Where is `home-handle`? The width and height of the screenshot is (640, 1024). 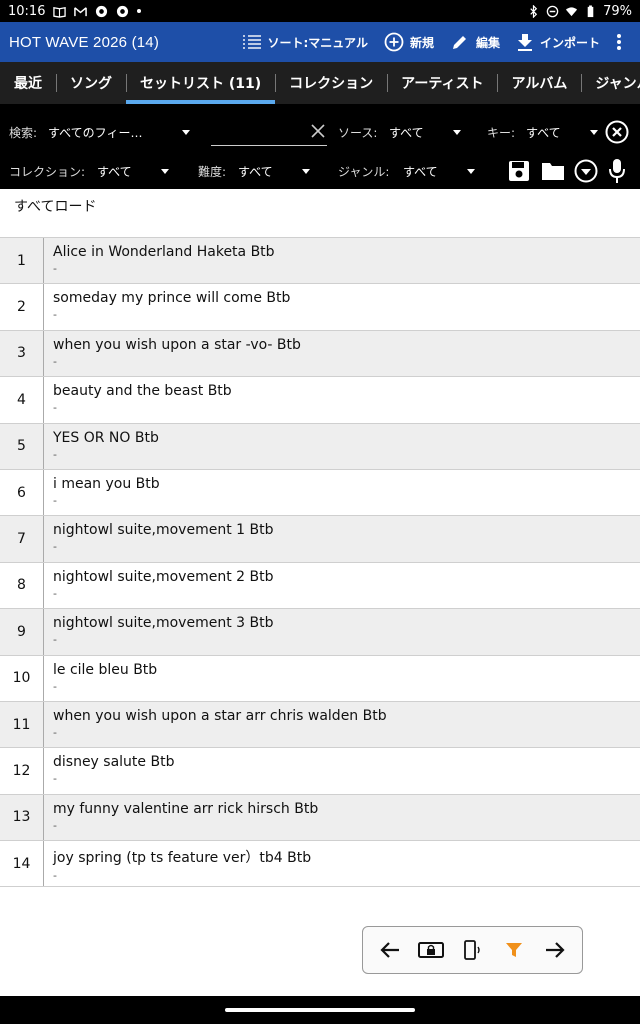
home-handle is located at coordinates (320, 1010).